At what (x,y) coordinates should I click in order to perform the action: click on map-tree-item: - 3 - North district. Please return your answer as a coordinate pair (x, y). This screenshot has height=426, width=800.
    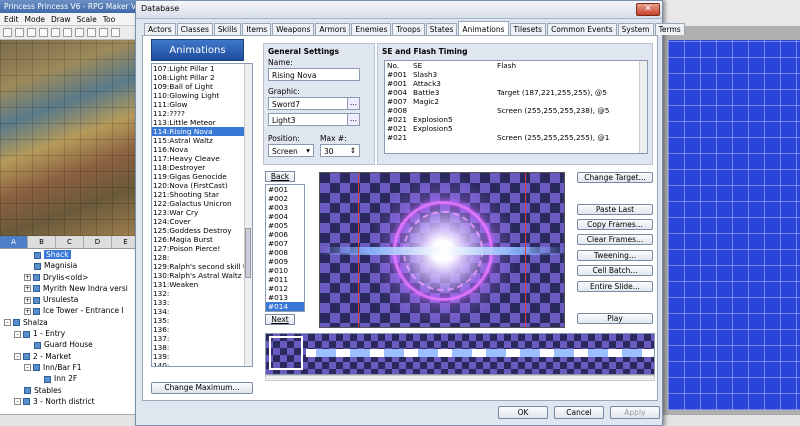
    Looking at the image, I should click on (69, 401).